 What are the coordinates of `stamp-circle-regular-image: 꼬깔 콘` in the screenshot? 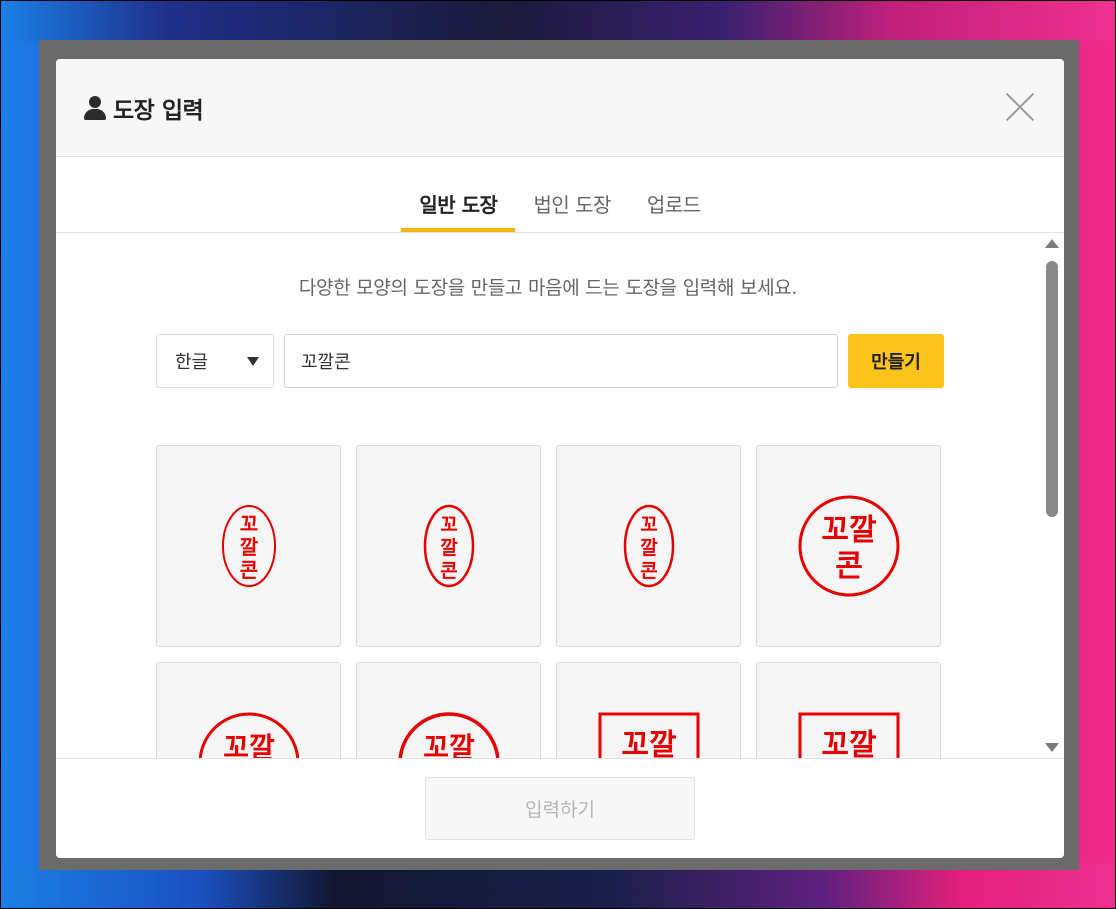 It's located at (248, 735).